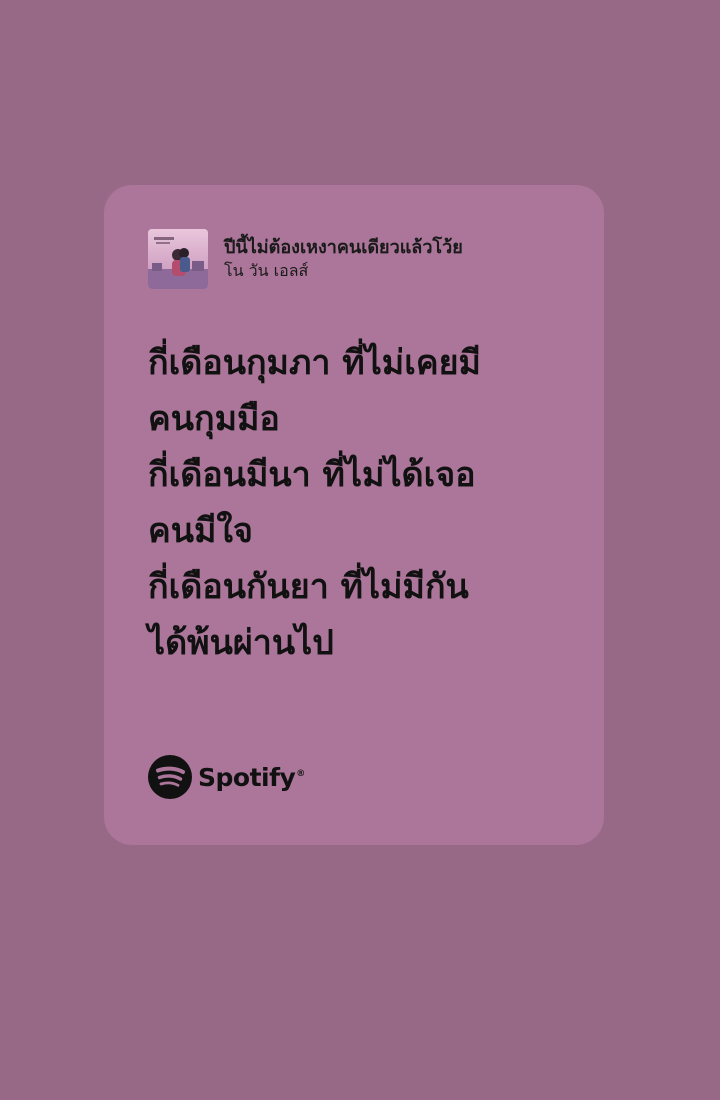  Describe the element at coordinates (200, 531) in the screenshot. I see `lyric-line: คนมีใจ` at that location.